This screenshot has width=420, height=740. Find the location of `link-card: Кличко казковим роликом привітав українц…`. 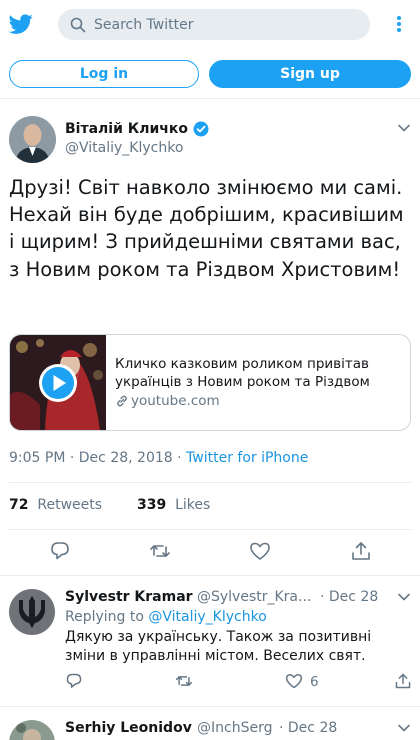

link-card: Кличко казковим роликом привітав українц… is located at coordinates (210, 382).